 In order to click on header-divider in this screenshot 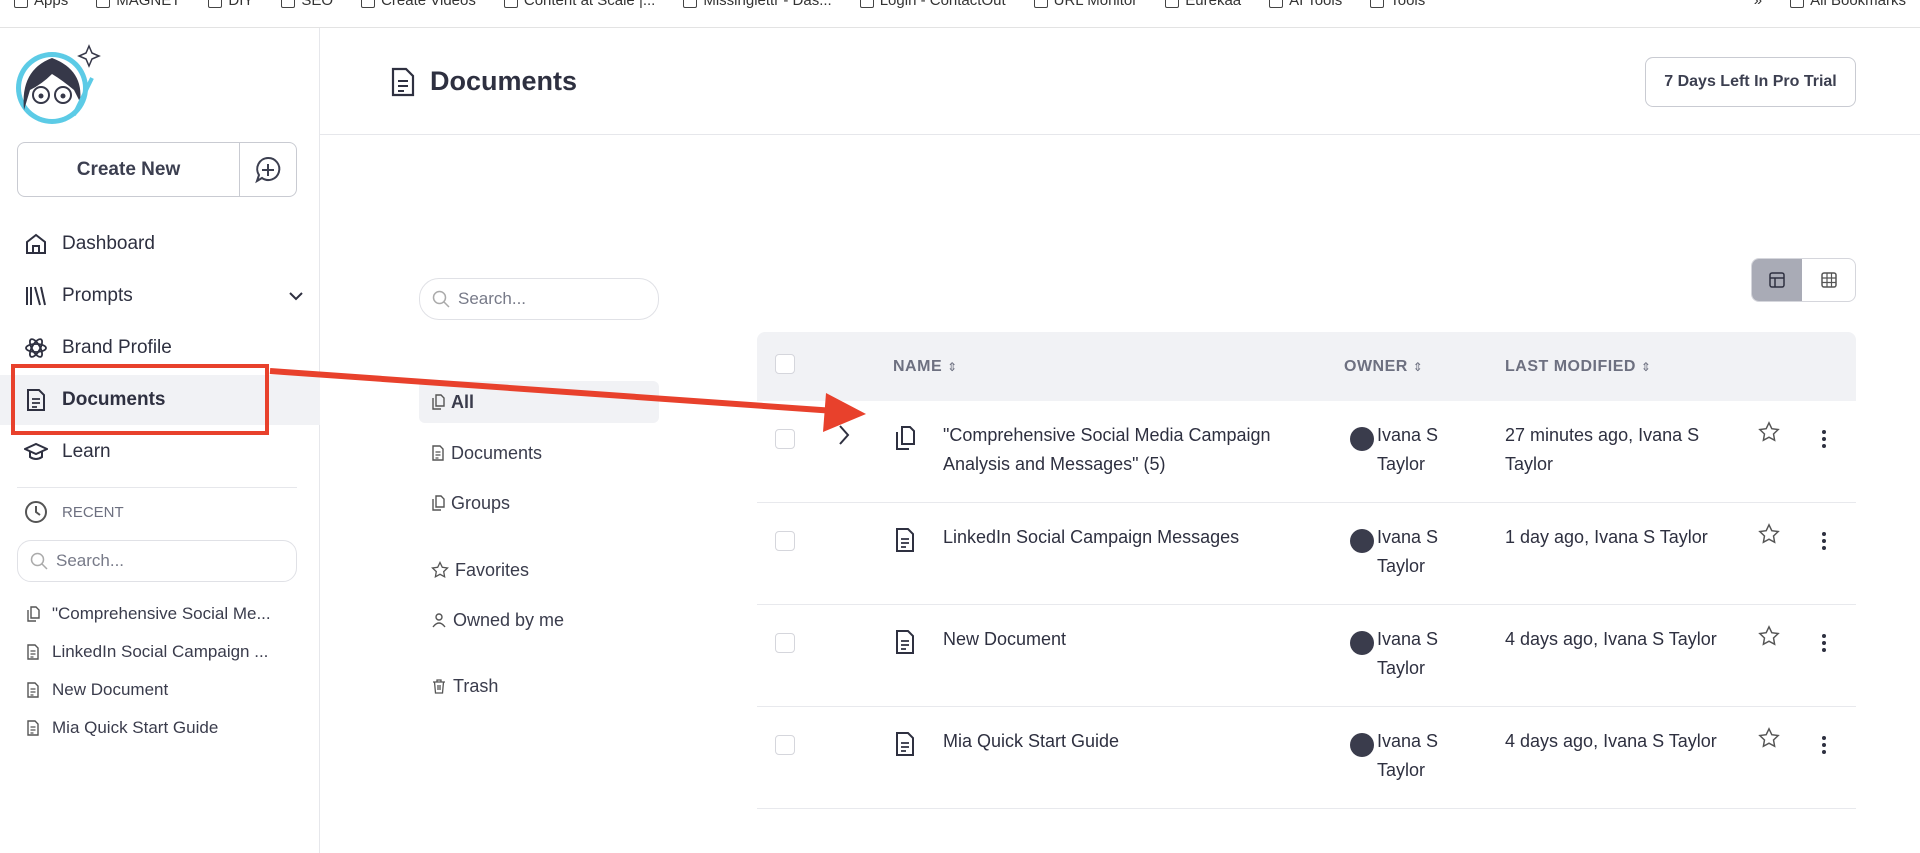, I will do `click(1120, 134)`.